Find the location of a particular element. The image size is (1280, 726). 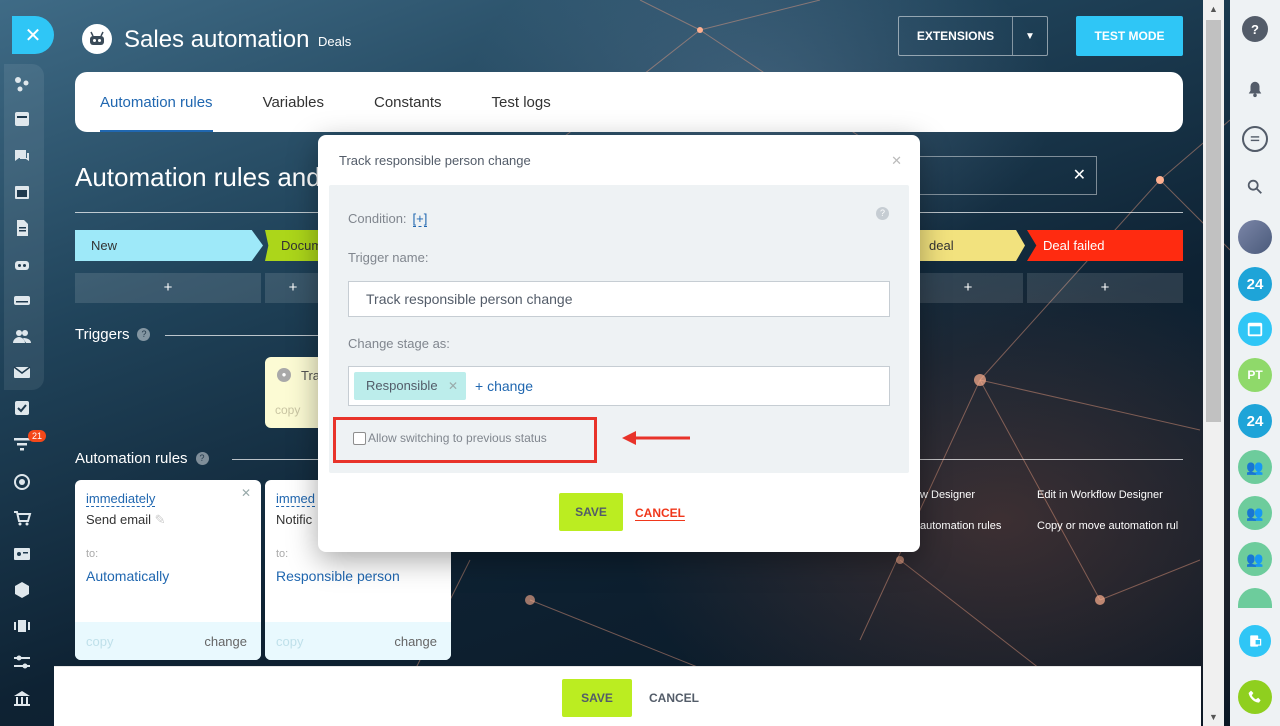

highlight-box is located at coordinates (465, 440).